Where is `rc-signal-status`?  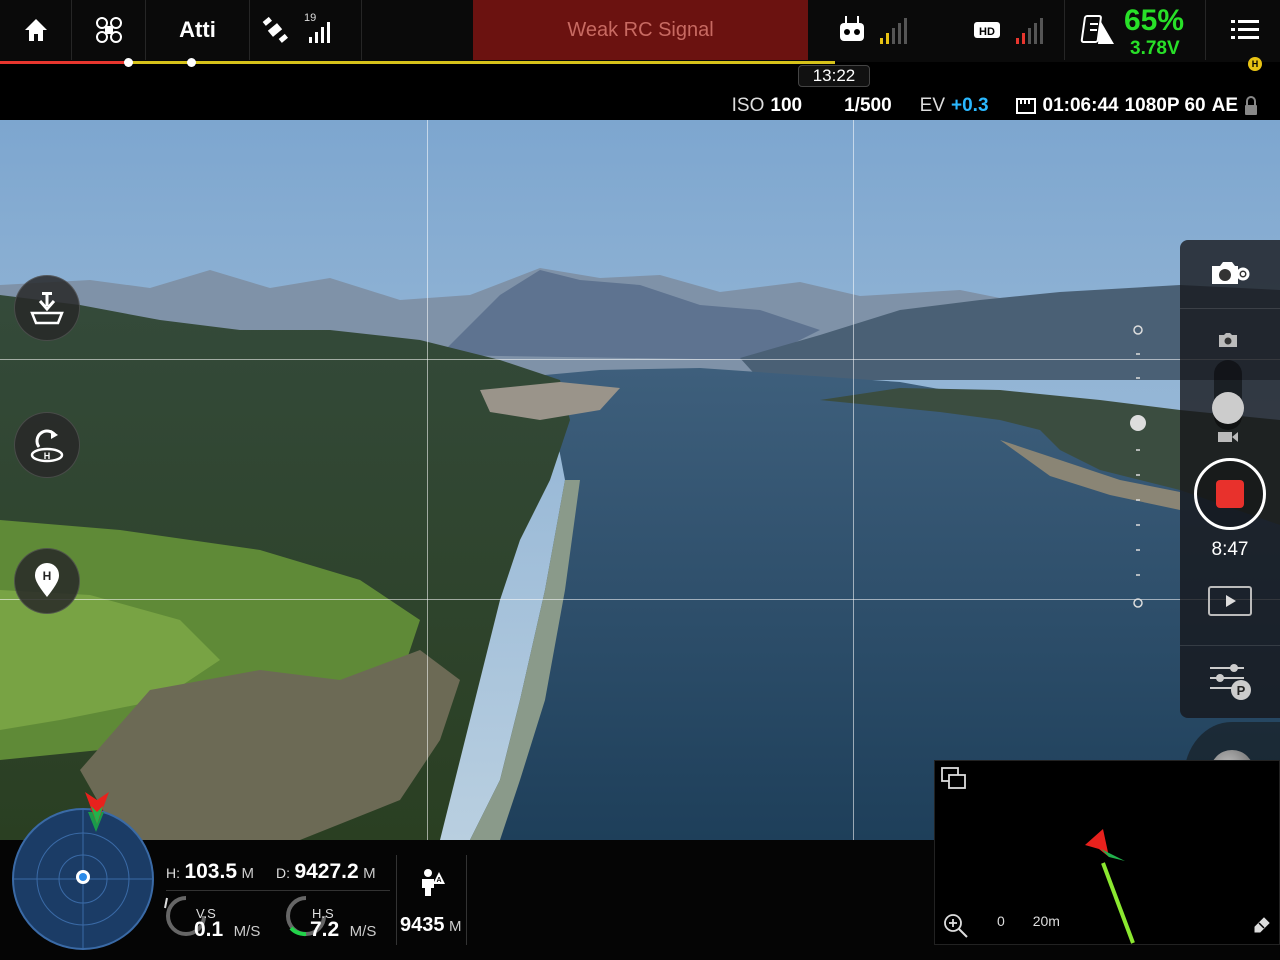
rc-signal-status is located at coordinates (874, 30).